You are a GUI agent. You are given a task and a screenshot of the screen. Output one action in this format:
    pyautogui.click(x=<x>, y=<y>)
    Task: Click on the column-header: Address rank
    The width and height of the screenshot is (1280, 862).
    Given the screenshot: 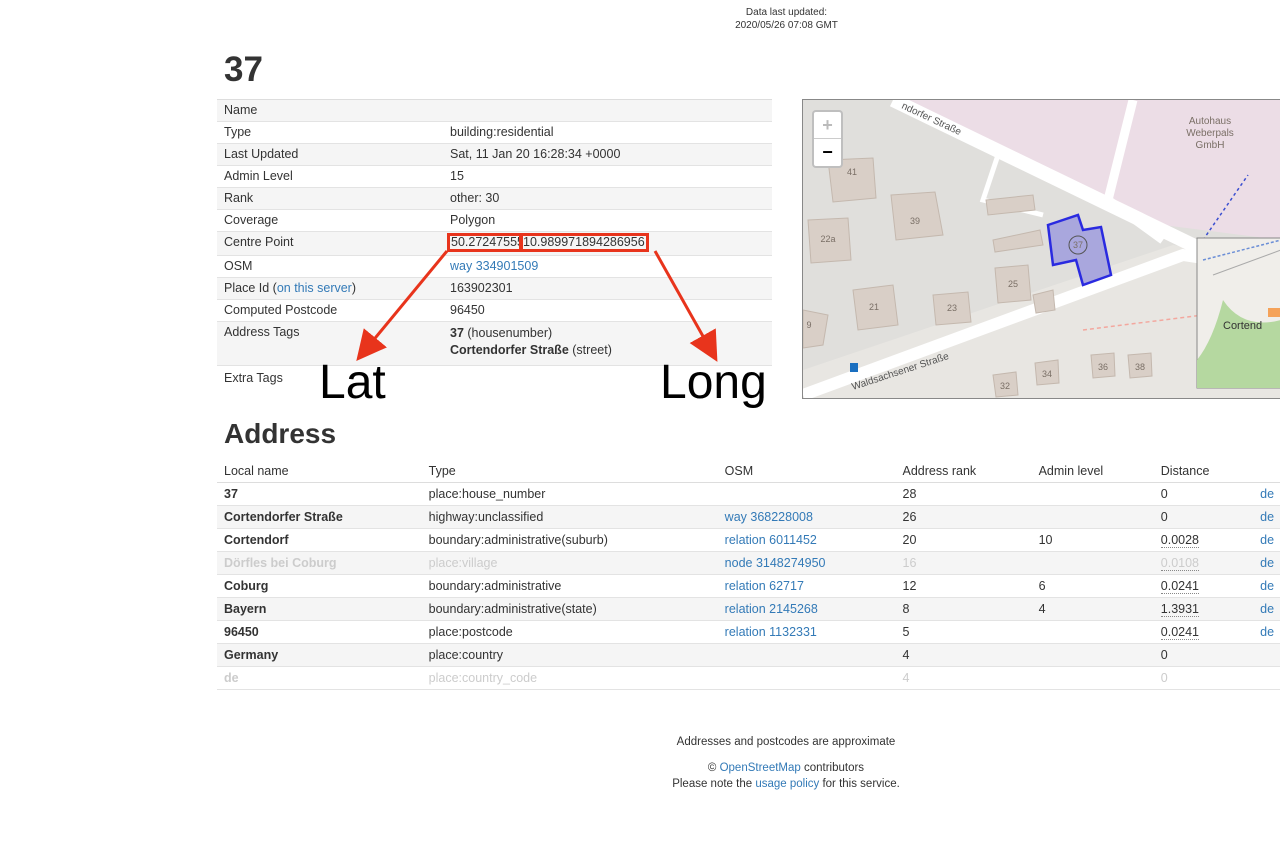 What is the action you would take?
    pyautogui.click(x=939, y=471)
    